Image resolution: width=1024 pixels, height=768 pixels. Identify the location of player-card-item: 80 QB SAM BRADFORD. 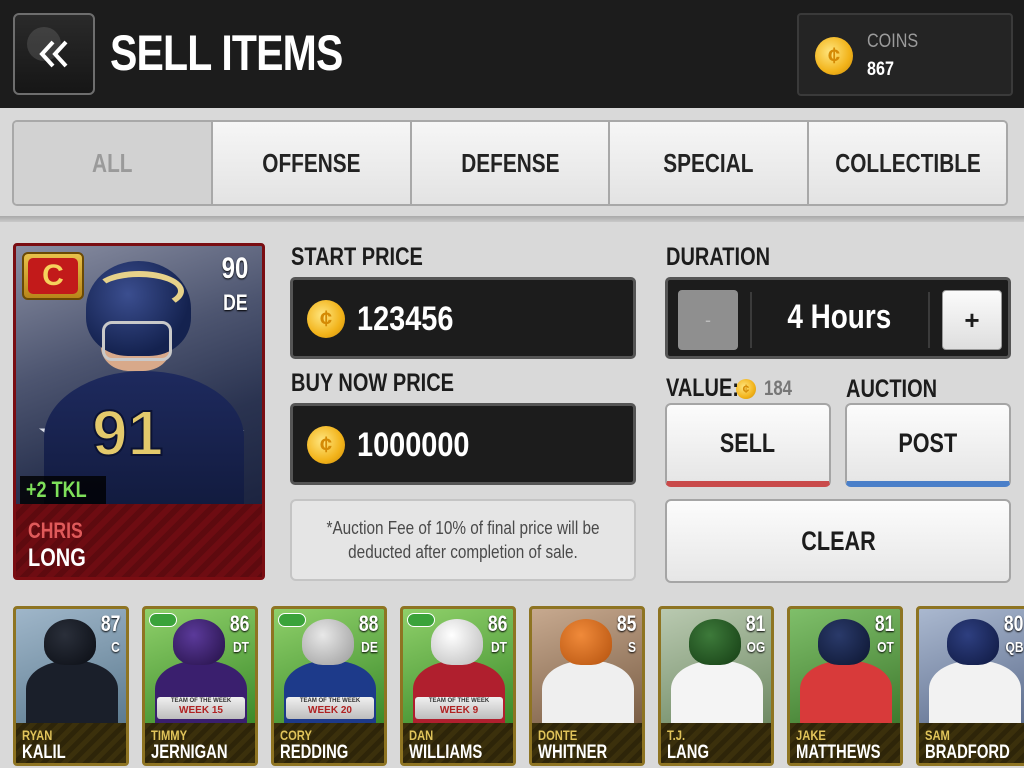
(970, 686).